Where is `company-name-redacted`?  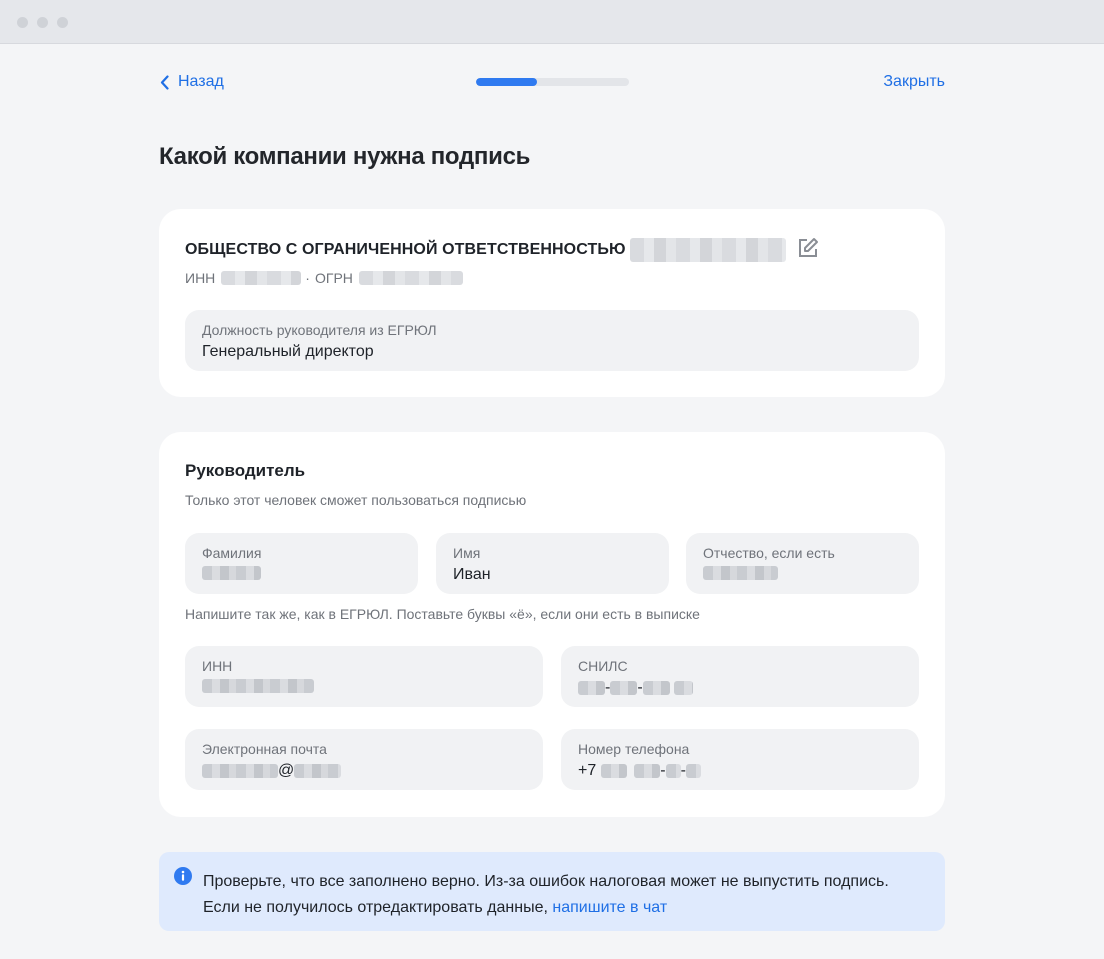 company-name-redacted is located at coordinates (707, 250).